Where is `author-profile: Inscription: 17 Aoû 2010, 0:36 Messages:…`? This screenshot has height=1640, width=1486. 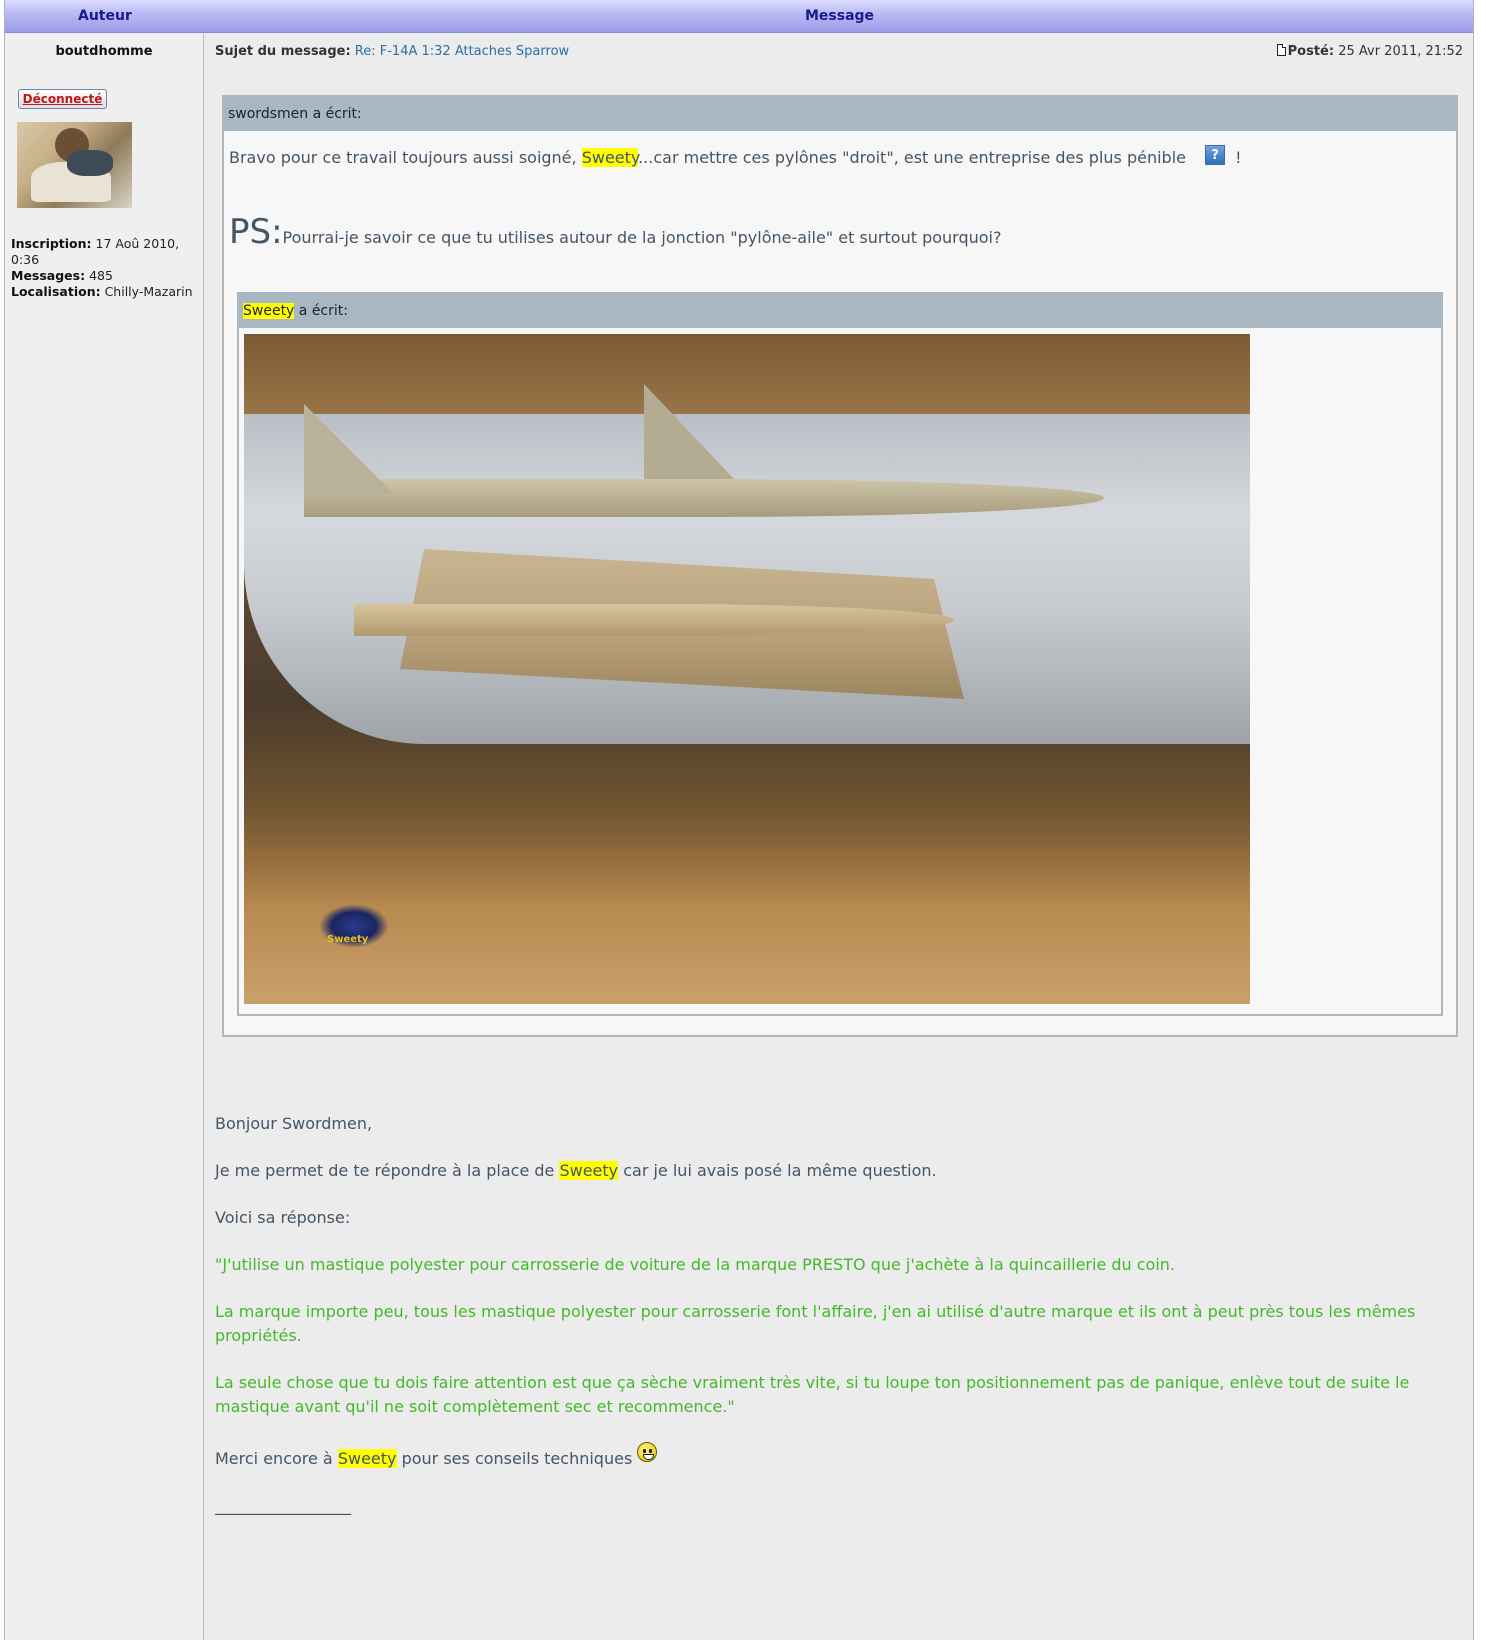 author-profile: Inscription: 17 Aoû 2010, 0:36 Messages:… is located at coordinates (106, 268).